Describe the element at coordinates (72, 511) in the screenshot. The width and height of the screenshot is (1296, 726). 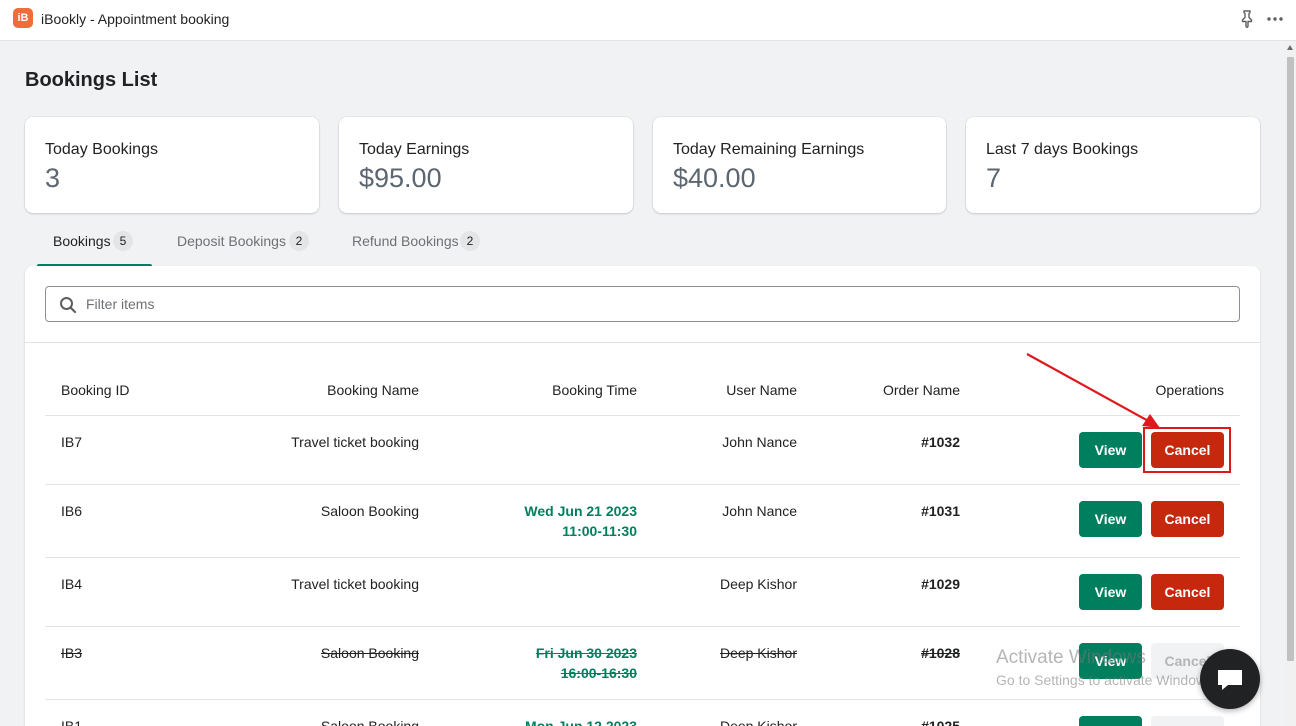
I see `cell-booking-id: IB6` at that location.